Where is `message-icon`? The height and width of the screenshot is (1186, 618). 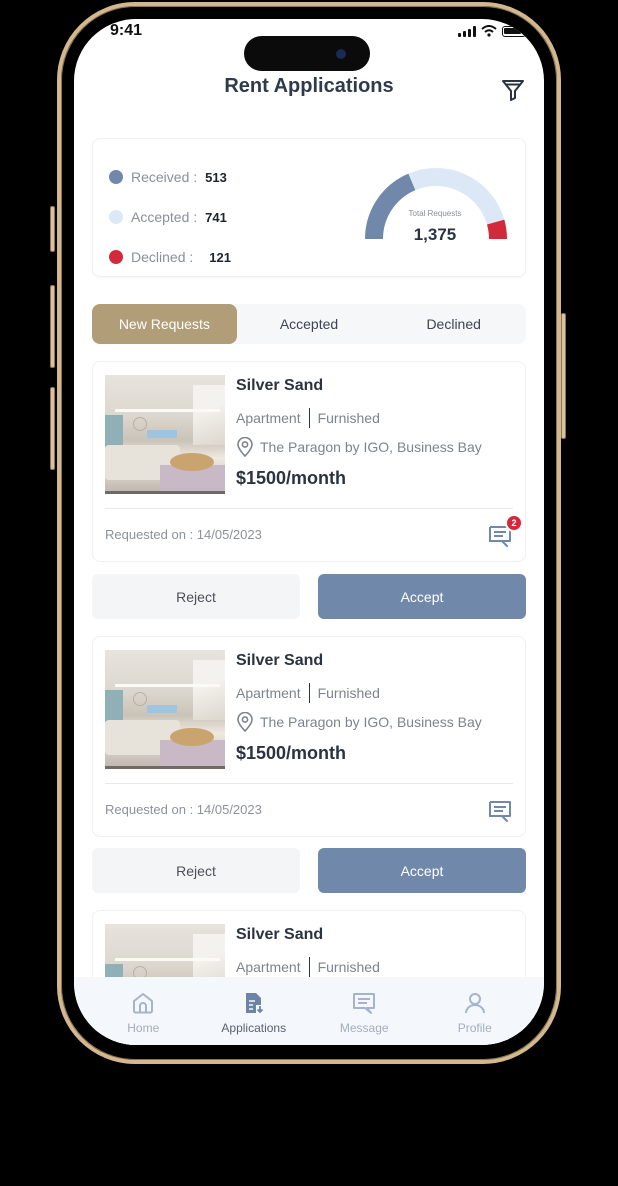
message-icon is located at coordinates (364, 1003).